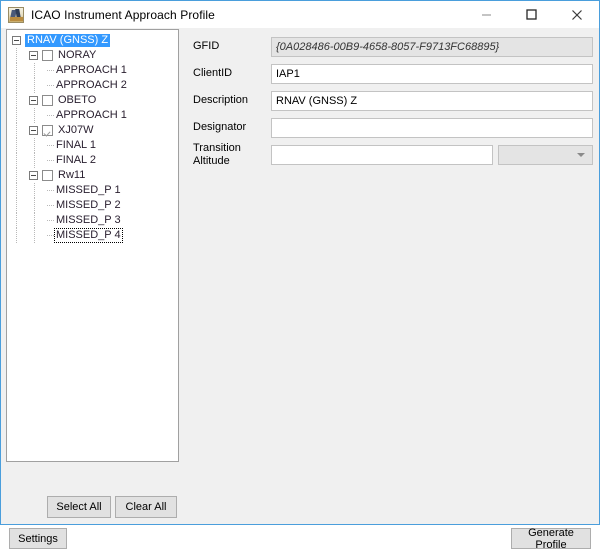 This screenshot has height=551, width=600. What do you see at coordinates (432, 46) in the screenshot?
I see `gfid-field: {0A028486-00B9-4658-8057-F9713FC68895}` at bounding box center [432, 46].